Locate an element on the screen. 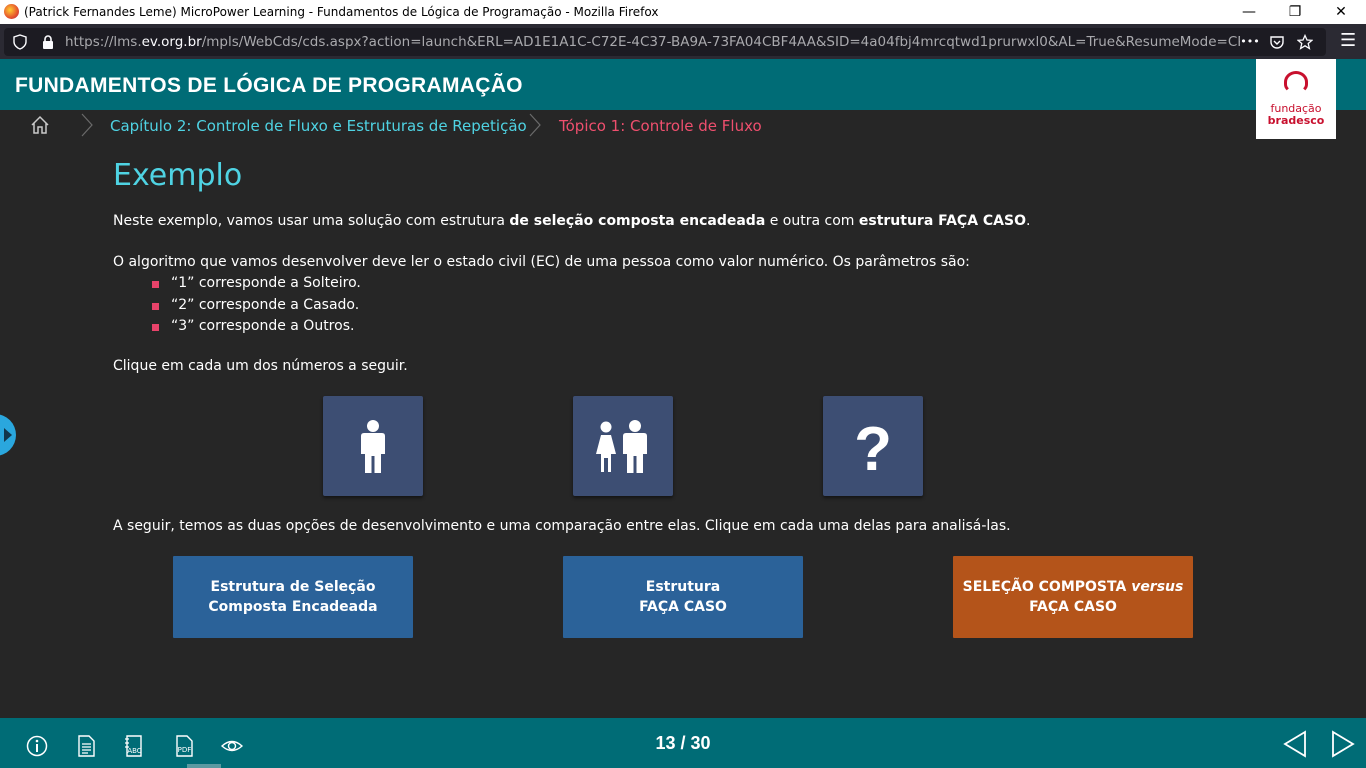 Image resolution: width=1366 pixels, height=768 pixels. player-footer: ABC PDF 13 / 30 is located at coordinates (683, 743).